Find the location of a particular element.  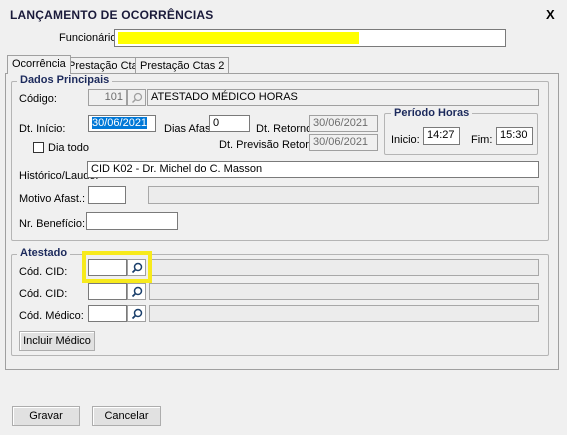

window-title: LANÇAMENTO DE OCORRÊNCIAS is located at coordinates (112, 15).